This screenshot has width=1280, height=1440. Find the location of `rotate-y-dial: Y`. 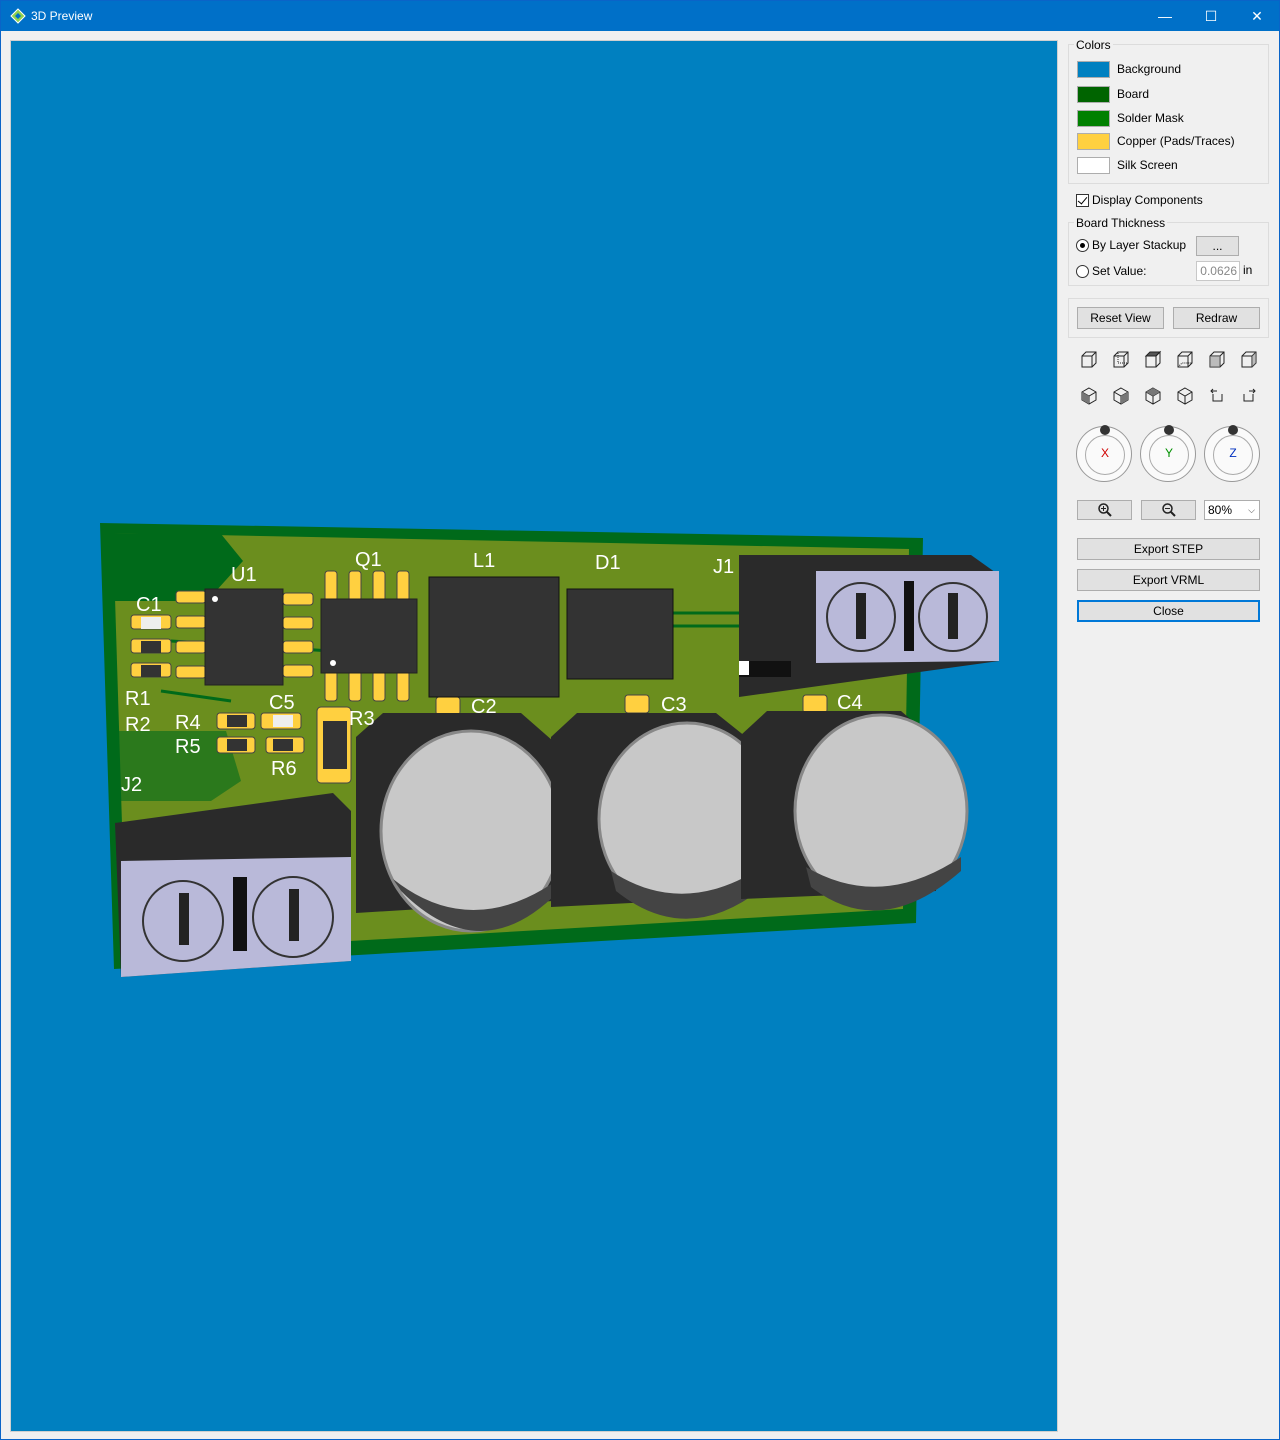

rotate-y-dial: Y is located at coordinates (1168, 453).